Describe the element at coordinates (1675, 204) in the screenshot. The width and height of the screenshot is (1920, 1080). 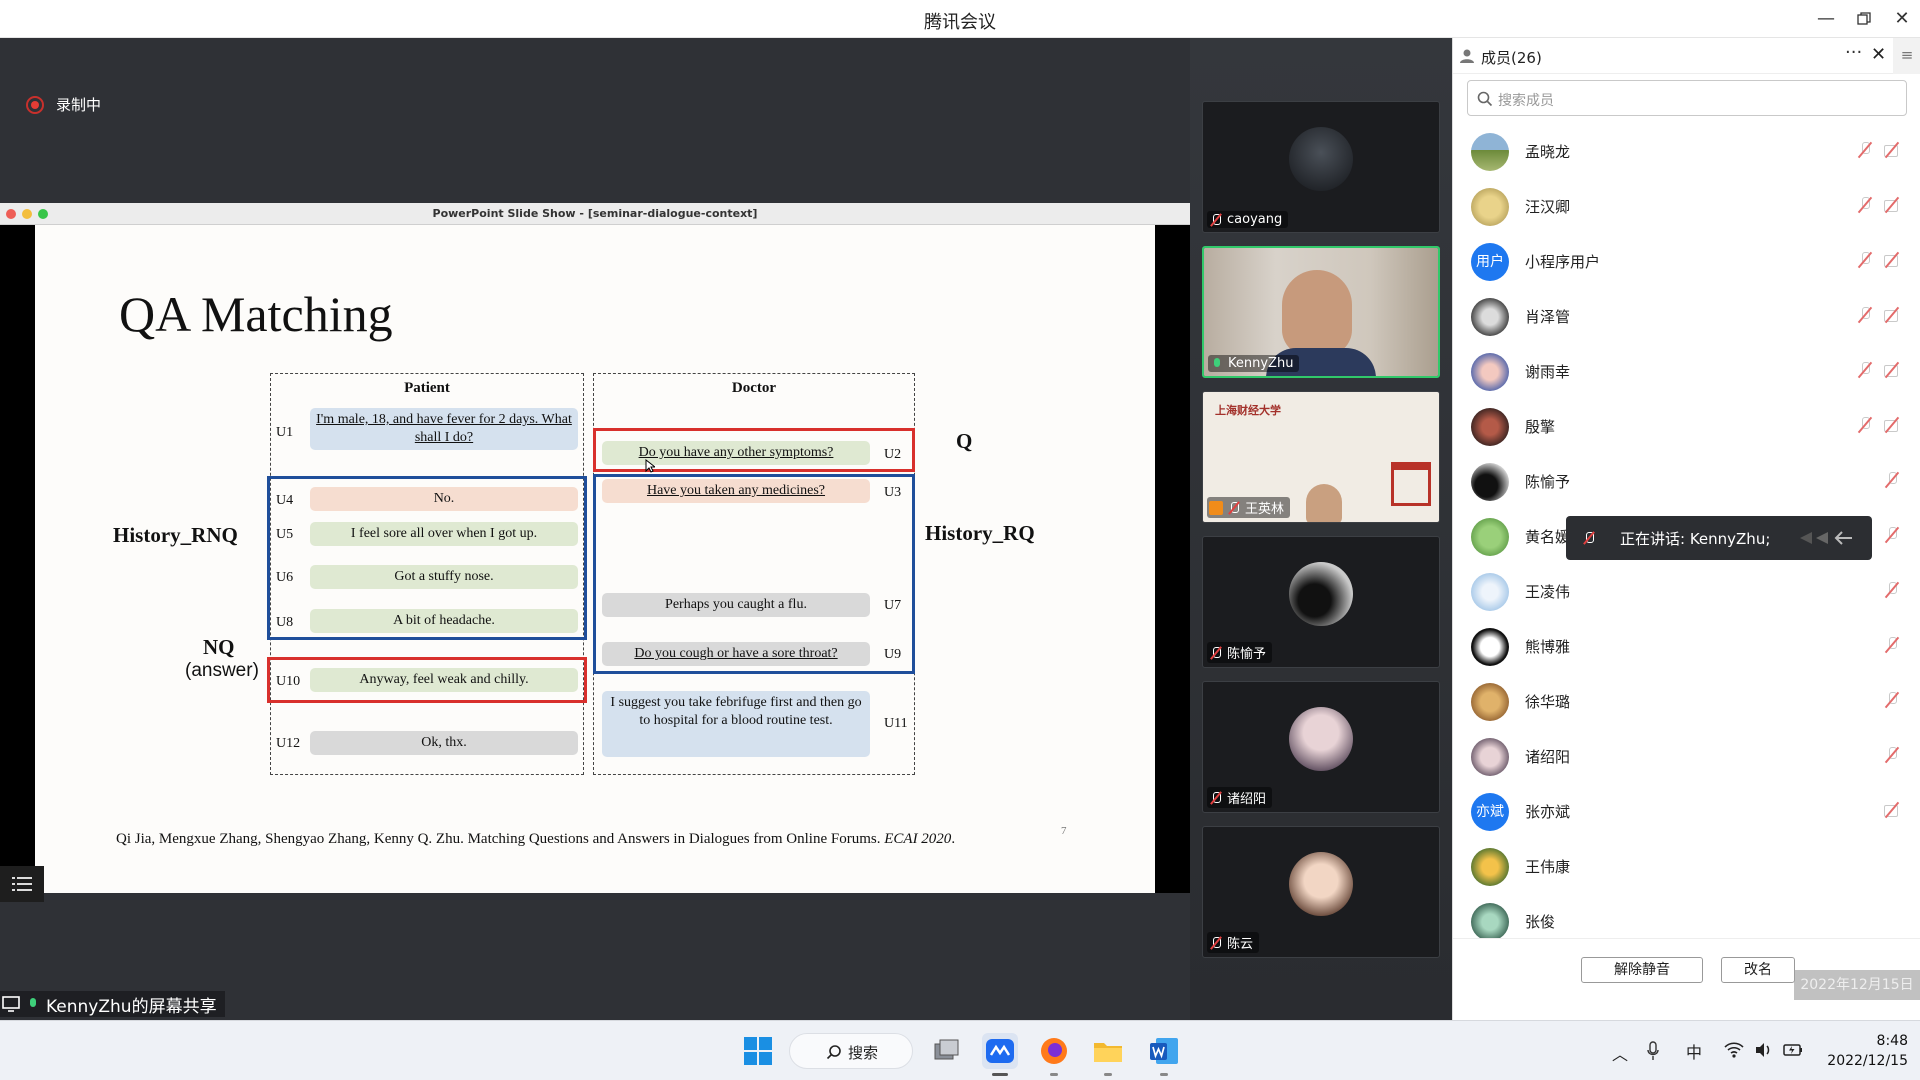
I see `member-row: 汪汉卿` at that location.